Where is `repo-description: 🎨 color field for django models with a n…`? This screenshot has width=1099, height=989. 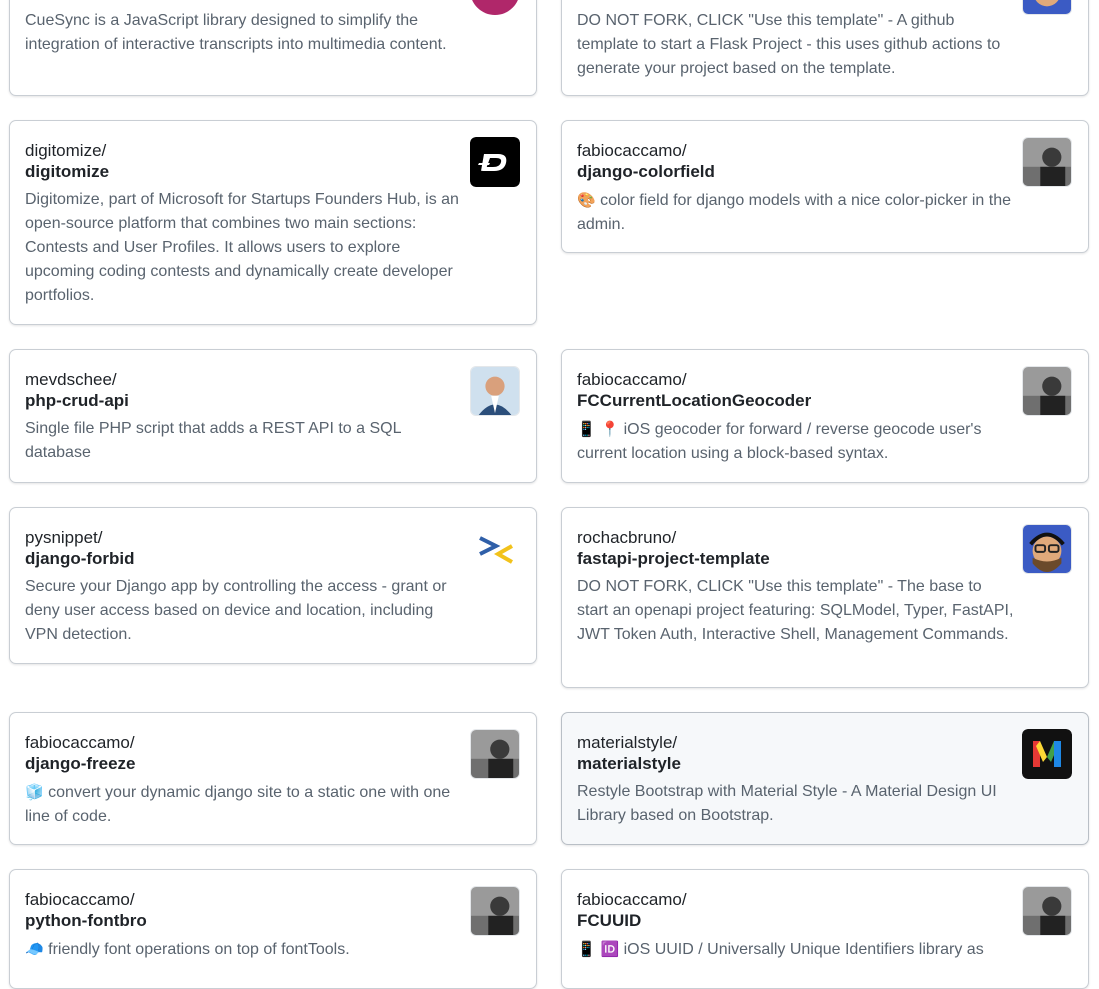
repo-description: 🎨 color field for django models with a n… is located at coordinates (794, 212).